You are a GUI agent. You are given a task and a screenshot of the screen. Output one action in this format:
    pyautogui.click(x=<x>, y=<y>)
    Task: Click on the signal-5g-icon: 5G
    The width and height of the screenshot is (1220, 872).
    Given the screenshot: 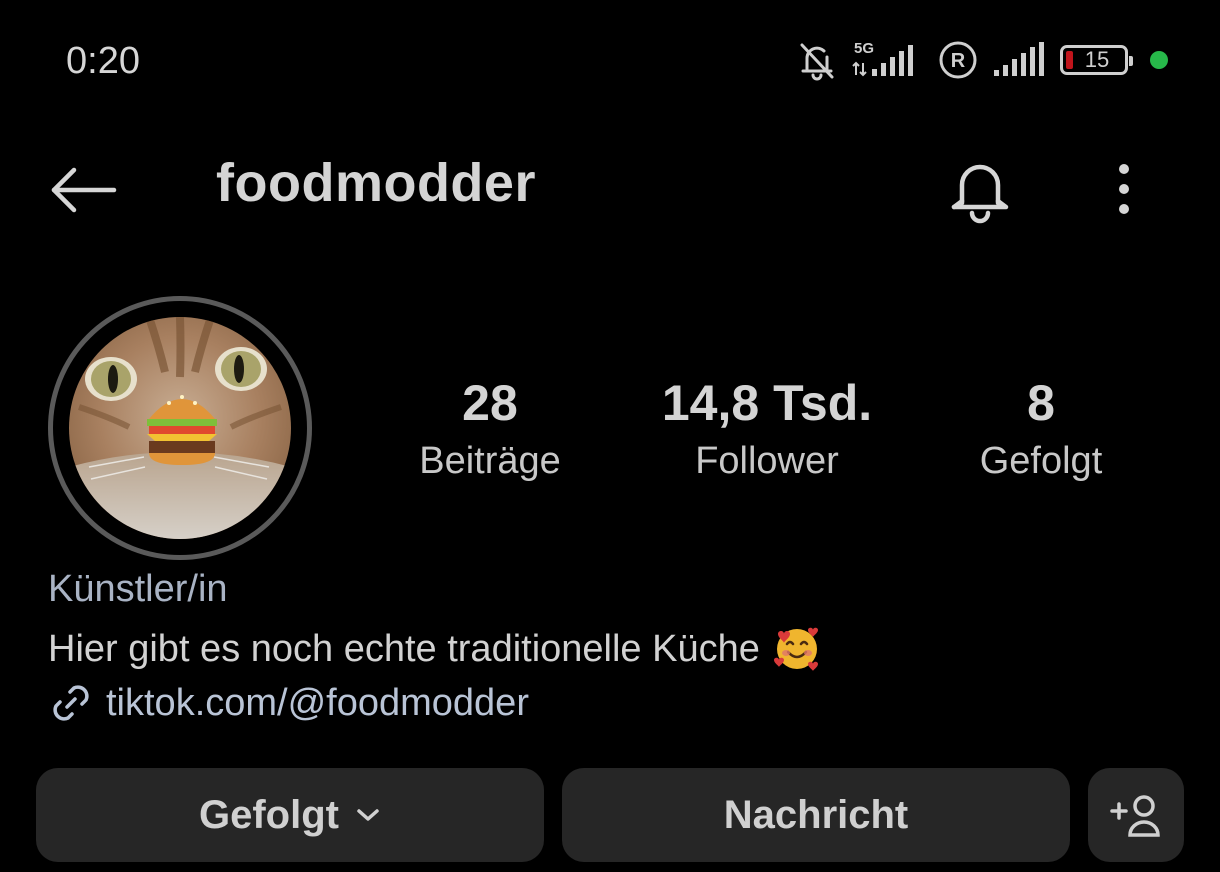 What is the action you would take?
    pyautogui.click(x=888, y=60)
    